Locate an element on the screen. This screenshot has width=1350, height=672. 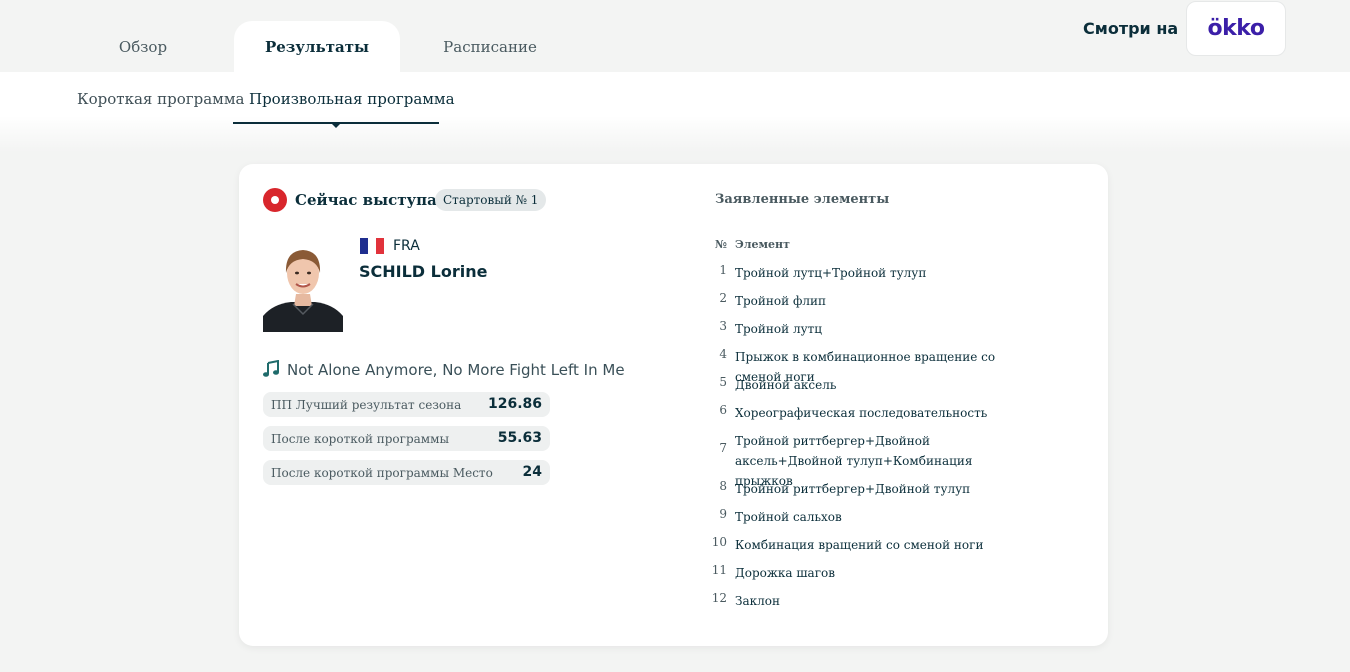
athlete-name: SCHILD Lorine is located at coordinates (423, 271).